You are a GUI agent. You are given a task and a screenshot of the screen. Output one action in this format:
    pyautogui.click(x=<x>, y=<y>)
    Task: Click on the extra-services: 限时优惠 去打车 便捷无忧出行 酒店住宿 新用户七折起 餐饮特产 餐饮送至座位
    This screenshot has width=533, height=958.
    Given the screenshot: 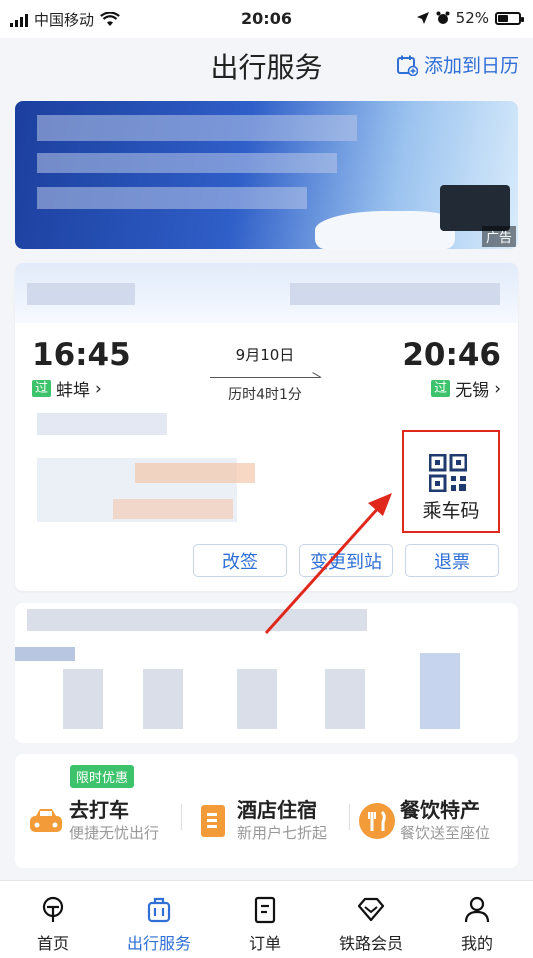 What is the action you would take?
    pyautogui.click(x=266, y=811)
    